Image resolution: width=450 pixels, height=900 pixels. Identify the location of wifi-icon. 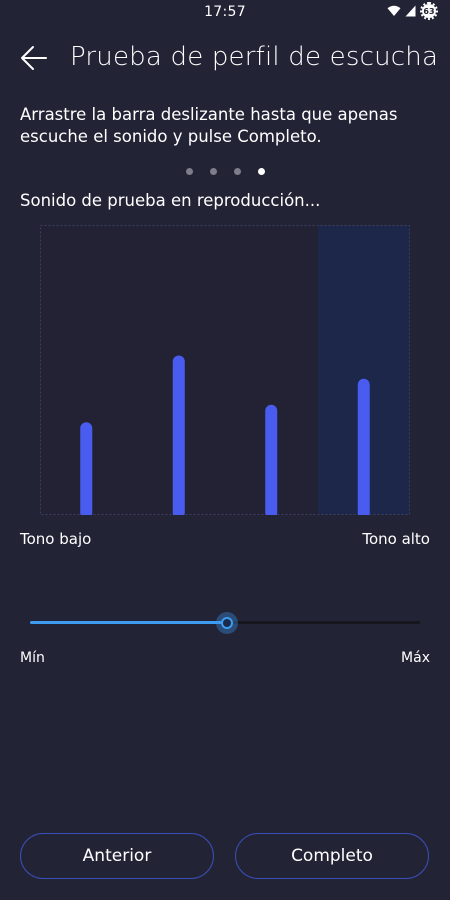
(394, 10).